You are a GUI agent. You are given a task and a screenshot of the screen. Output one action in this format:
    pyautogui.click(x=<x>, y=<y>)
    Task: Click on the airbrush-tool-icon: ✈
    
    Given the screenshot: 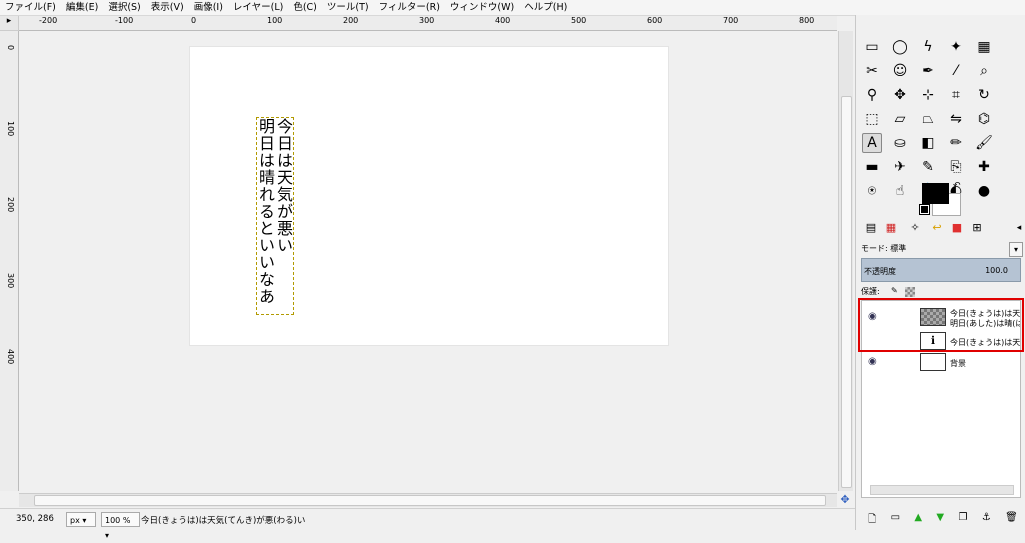 What is the action you would take?
    pyautogui.click(x=900, y=167)
    